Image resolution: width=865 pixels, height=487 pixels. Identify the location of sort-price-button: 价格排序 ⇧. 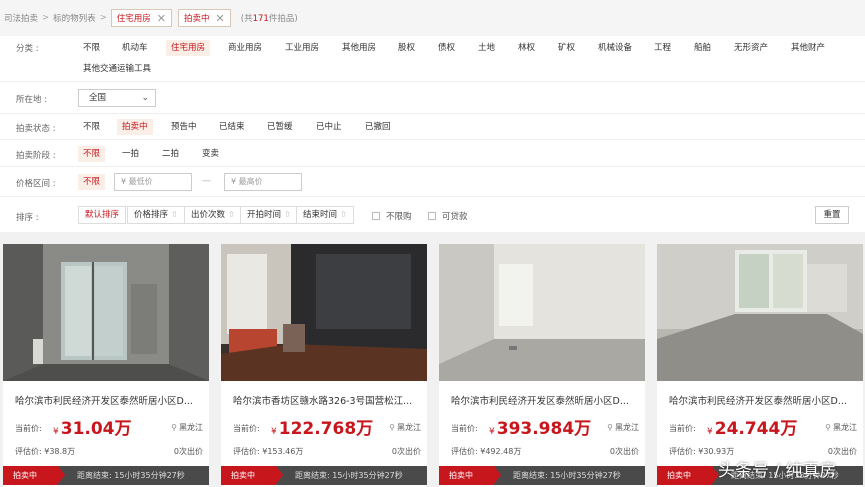
(156, 215).